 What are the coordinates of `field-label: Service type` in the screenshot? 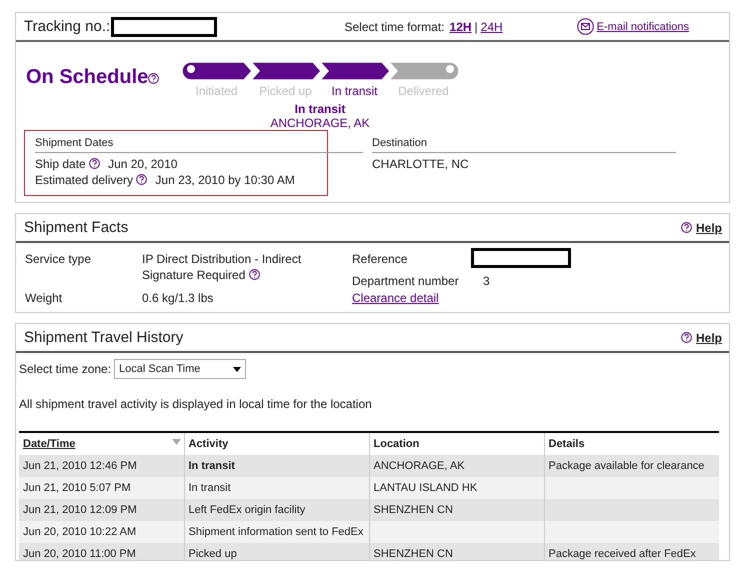 It's located at (58, 259).